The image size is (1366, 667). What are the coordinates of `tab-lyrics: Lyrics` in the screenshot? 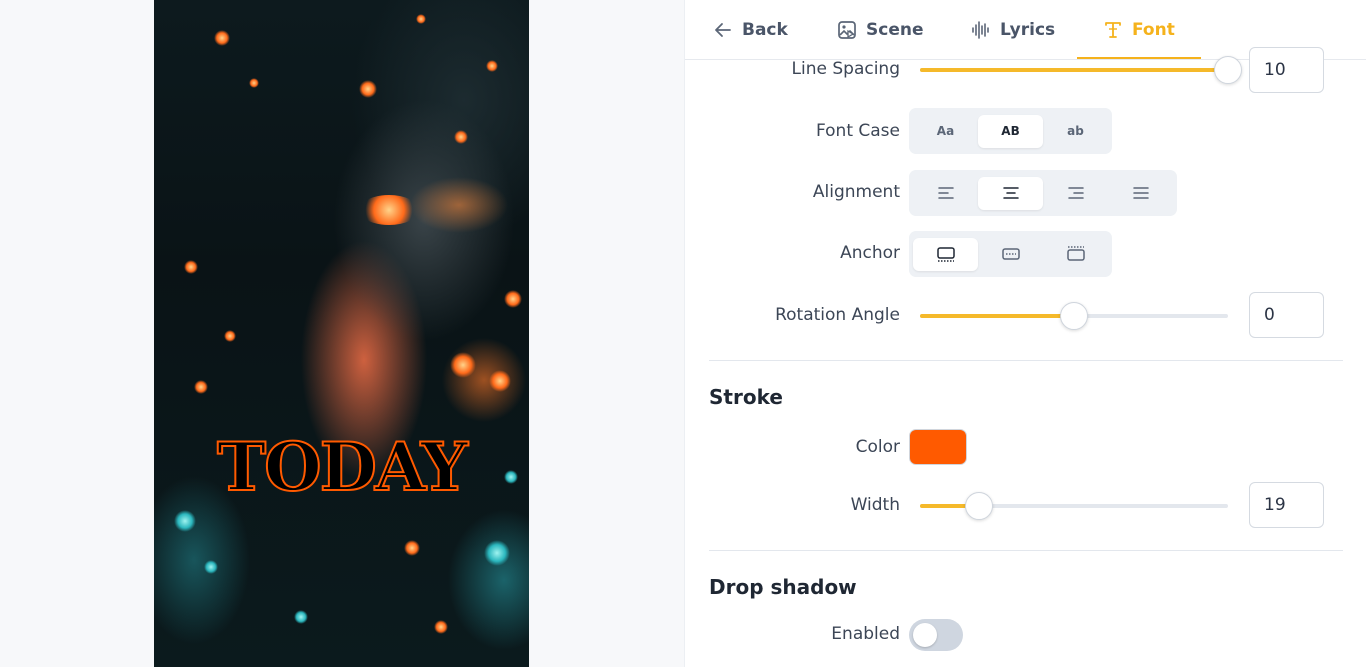 It's located at (1013, 30).